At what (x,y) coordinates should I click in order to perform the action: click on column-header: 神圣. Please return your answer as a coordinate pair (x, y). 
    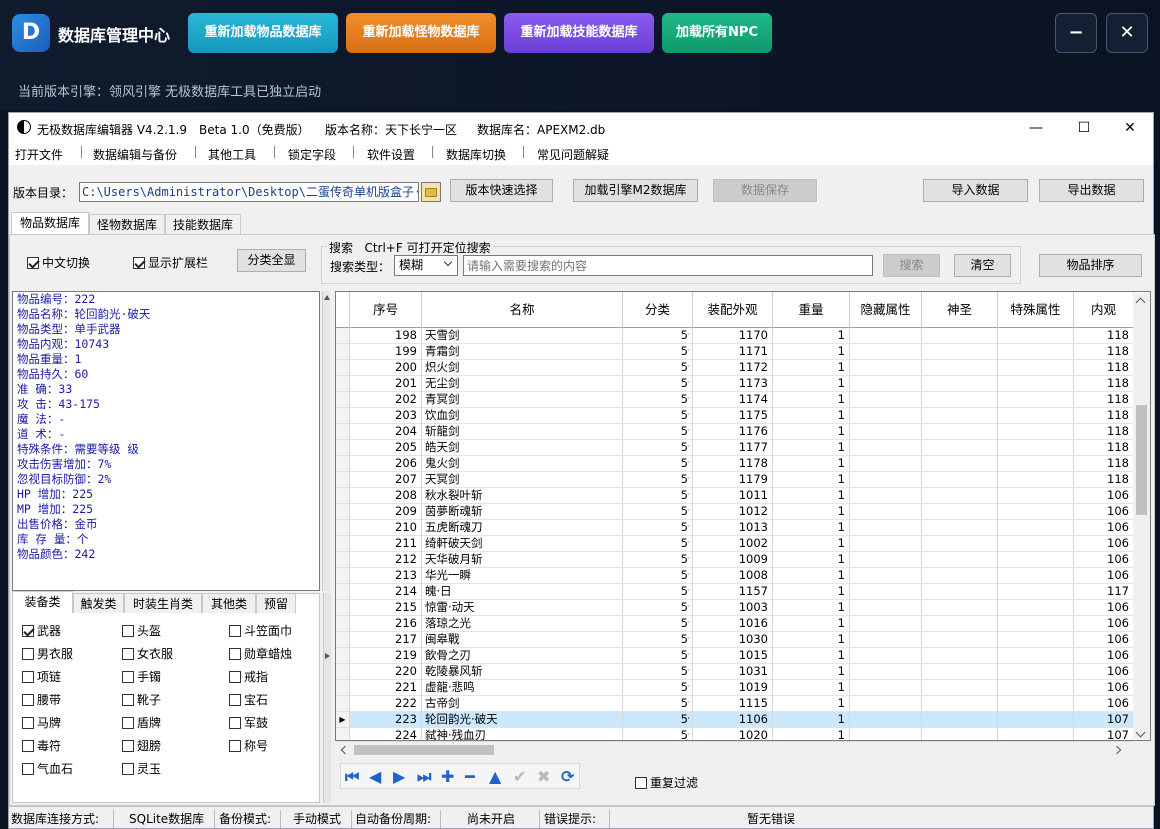
    Looking at the image, I should click on (960, 310).